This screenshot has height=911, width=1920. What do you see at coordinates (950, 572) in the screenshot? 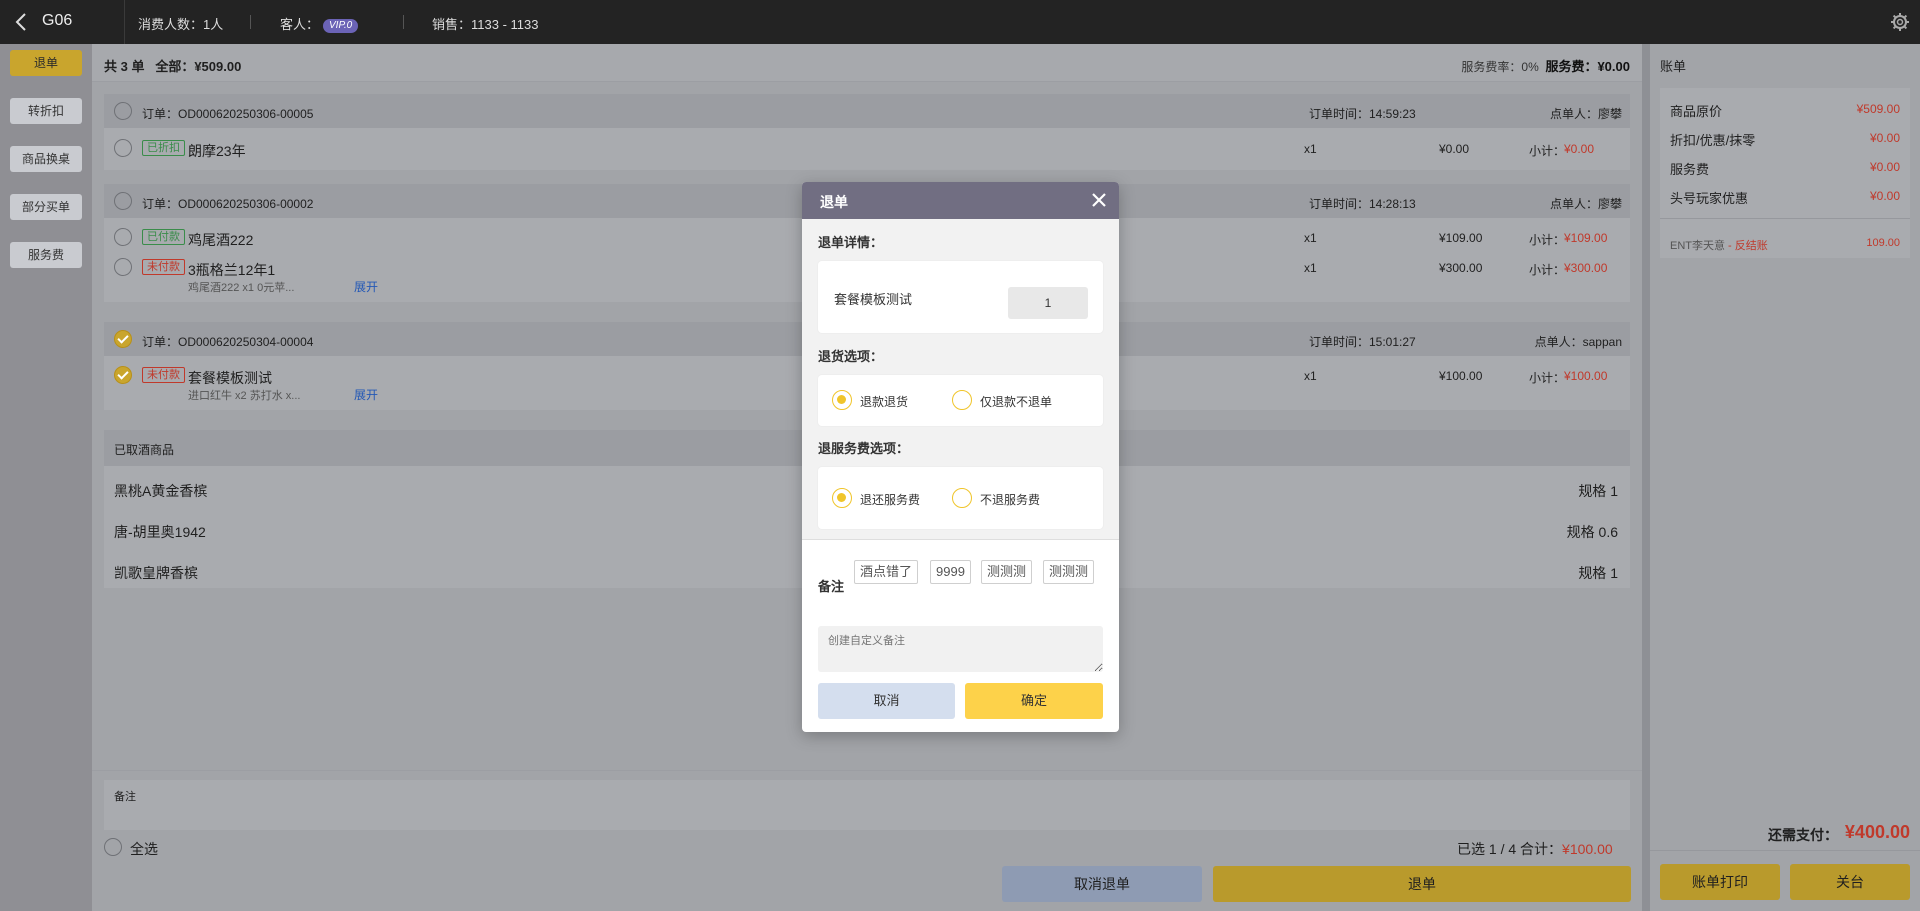
I see `remark-chip: 9999` at bounding box center [950, 572].